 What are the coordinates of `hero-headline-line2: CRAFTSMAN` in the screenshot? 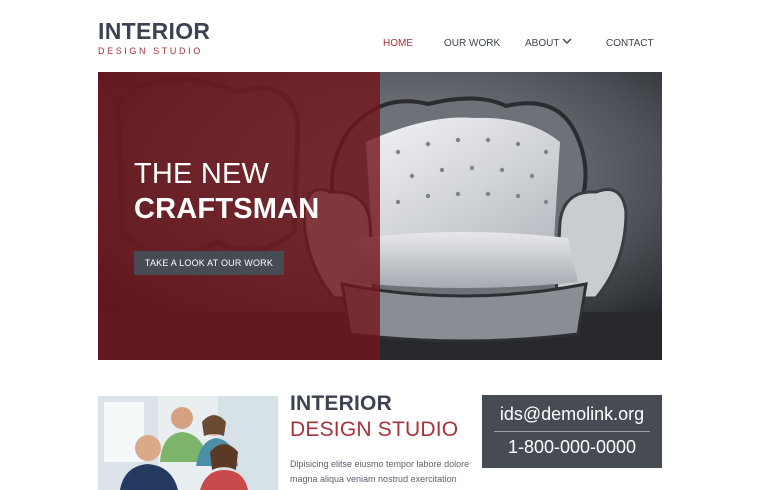 It's located at (227, 209).